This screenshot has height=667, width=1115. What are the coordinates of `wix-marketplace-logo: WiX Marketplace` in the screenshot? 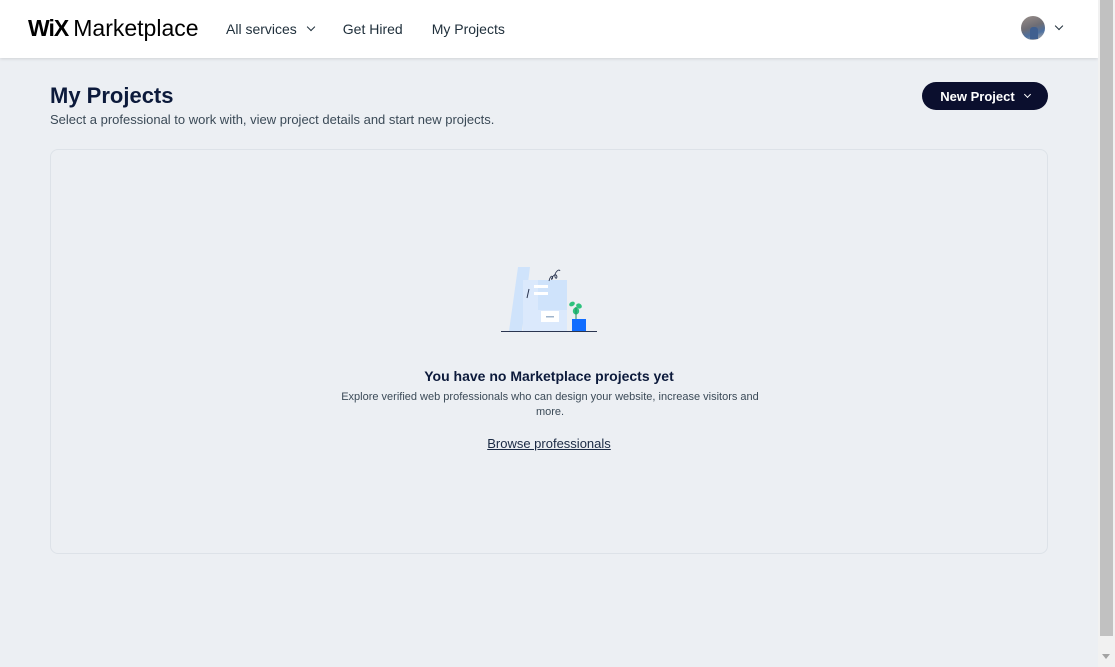 It's located at (113, 28).